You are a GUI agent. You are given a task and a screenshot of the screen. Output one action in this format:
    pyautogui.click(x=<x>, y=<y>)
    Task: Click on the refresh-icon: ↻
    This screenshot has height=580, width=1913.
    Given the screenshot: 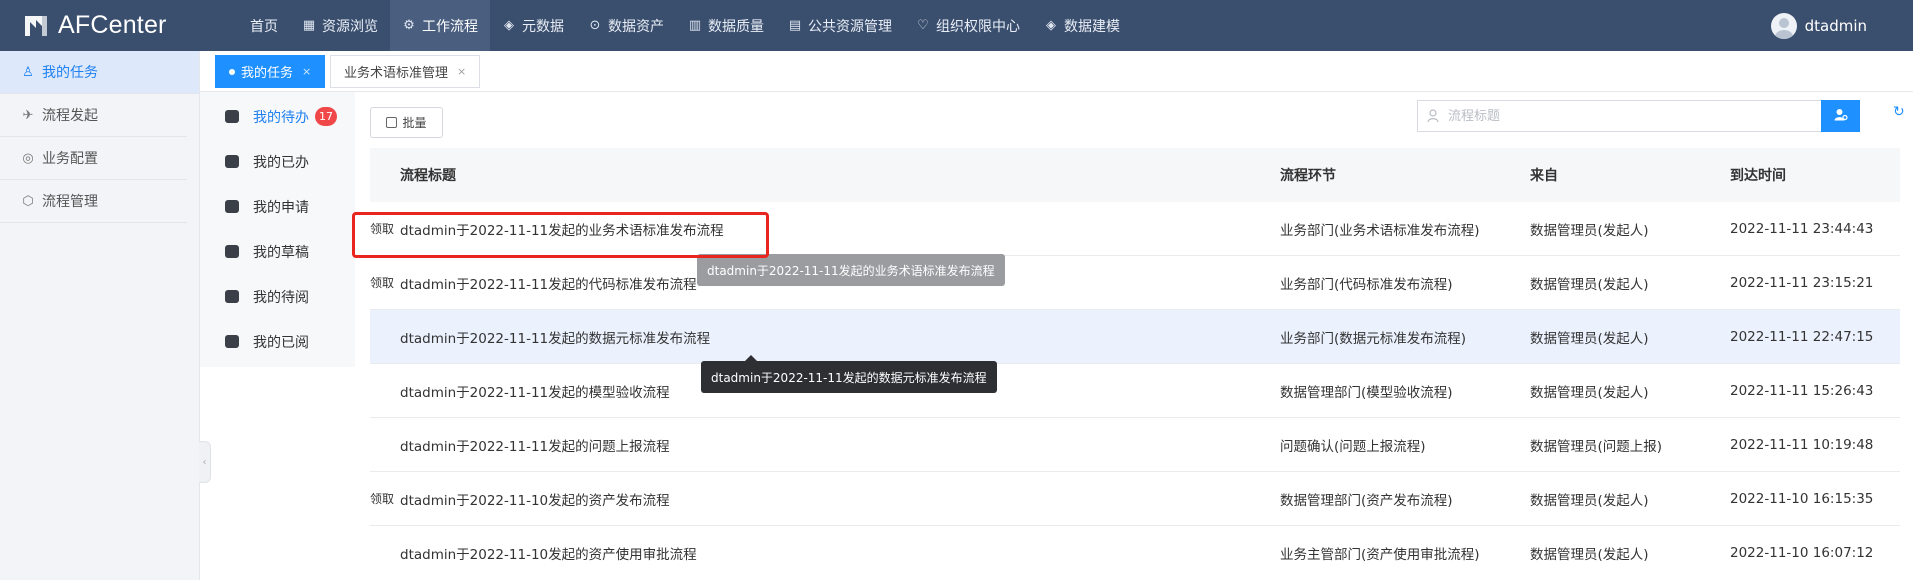 What is the action you would take?
    pyautogui.click(x=1899, y=112)
    